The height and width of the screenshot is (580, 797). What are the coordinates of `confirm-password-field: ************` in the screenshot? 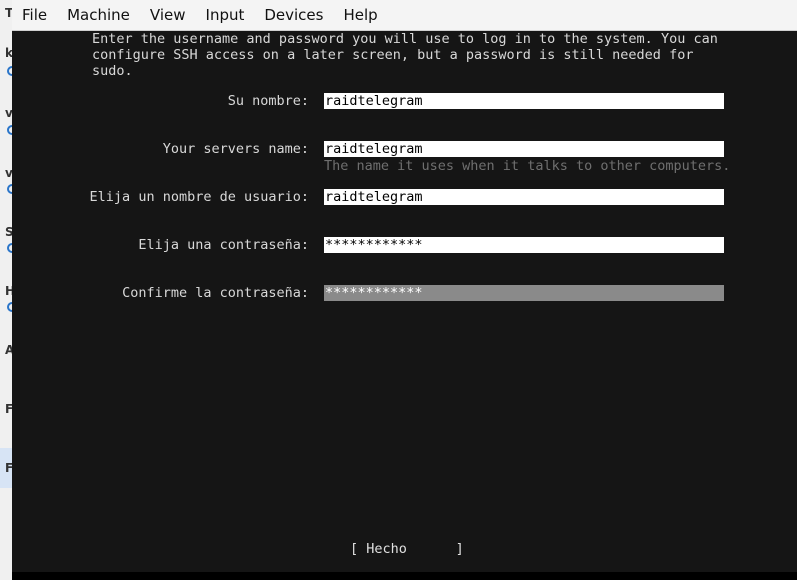 It's located at (524, 293).